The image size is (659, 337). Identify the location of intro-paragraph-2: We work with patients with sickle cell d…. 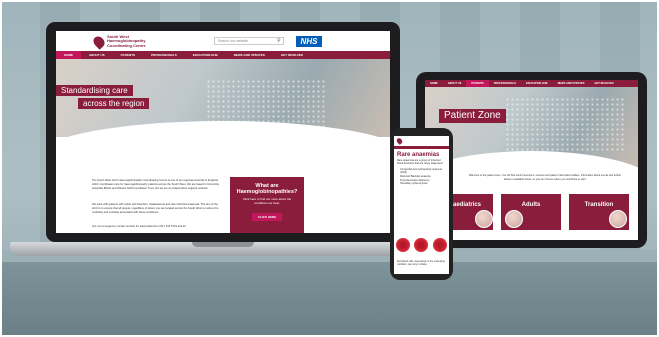
(155, 208).